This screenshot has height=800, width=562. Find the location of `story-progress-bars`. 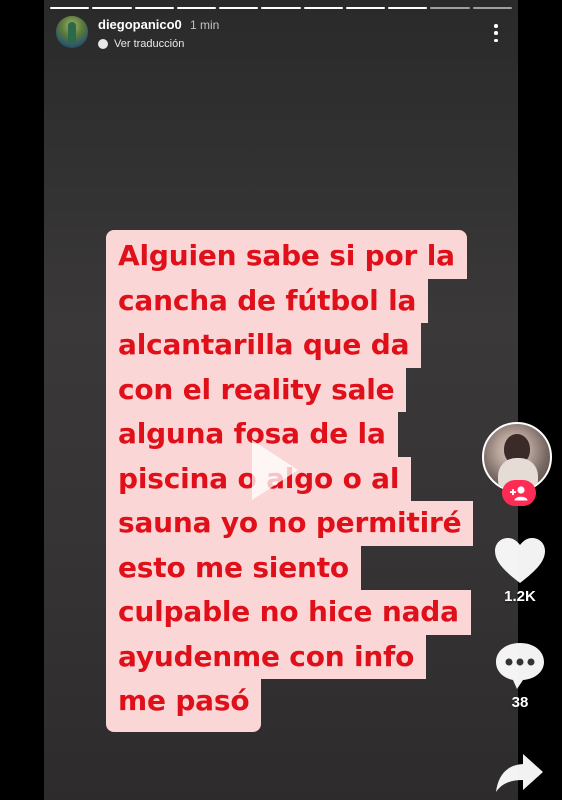

story-progress-bars is located at coordinates (281, 8).